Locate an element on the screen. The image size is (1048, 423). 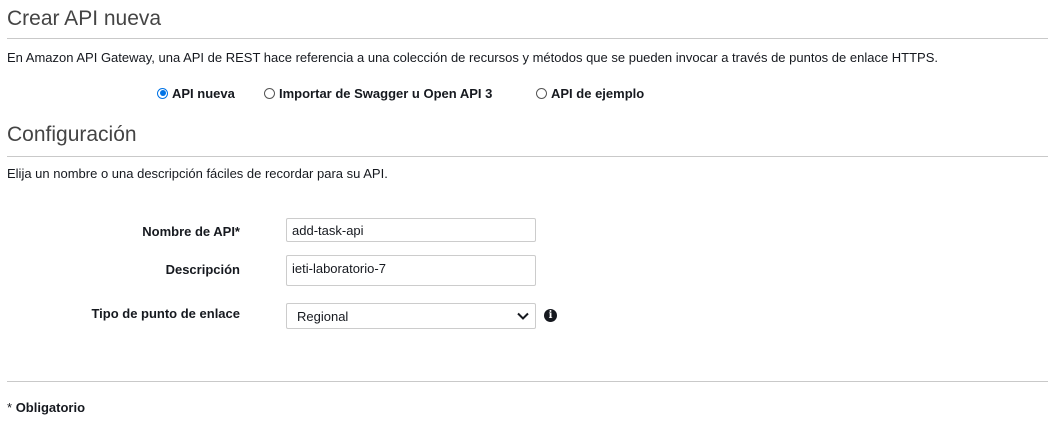
radio-new-api: API nueva is located at coordinates (196, 93).